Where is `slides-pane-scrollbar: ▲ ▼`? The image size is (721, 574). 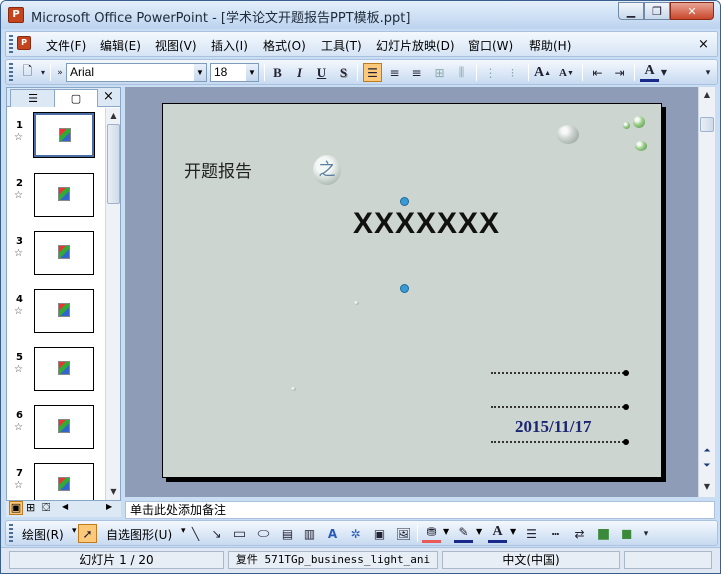
slides-pane-scrollbar: ▲ ▼ is located at coordinates (112, 304).